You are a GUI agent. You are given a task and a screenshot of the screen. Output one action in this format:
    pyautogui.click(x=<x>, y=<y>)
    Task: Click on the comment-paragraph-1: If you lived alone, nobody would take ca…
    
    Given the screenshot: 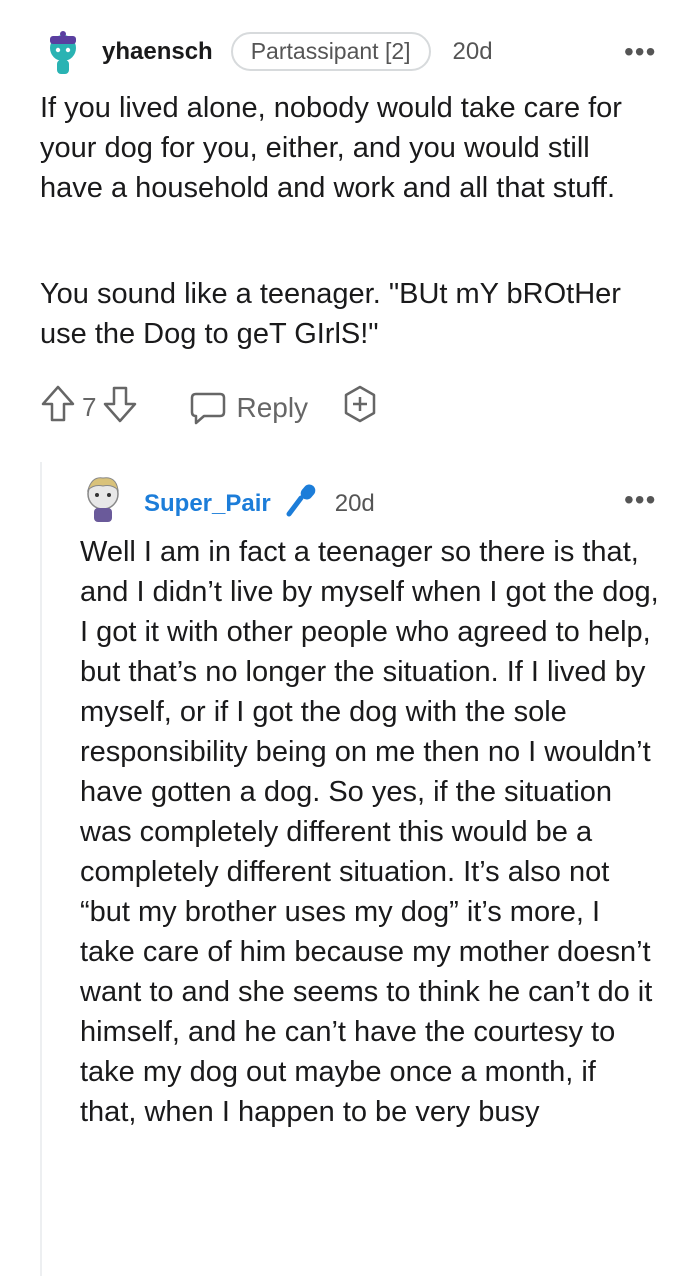 What is the action you would take?
    pyautogui.click(x=331, y=148)
    